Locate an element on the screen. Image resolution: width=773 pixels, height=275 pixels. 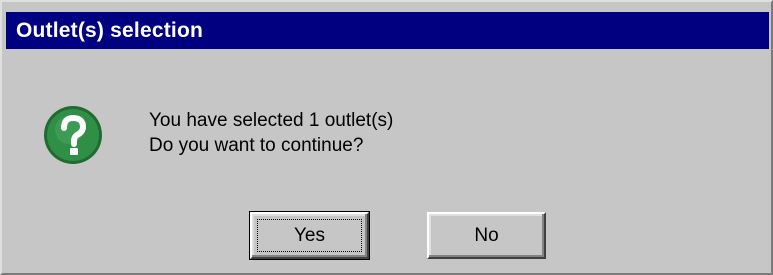
no-button: No is located at coordinates (486, 235).